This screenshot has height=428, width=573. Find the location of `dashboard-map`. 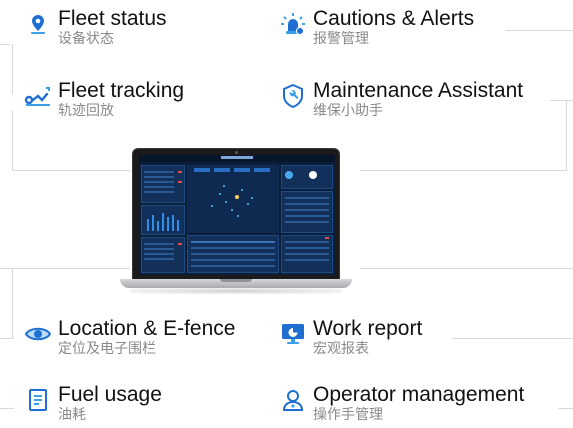

dashboard-map is located at coordinates (233, 199).